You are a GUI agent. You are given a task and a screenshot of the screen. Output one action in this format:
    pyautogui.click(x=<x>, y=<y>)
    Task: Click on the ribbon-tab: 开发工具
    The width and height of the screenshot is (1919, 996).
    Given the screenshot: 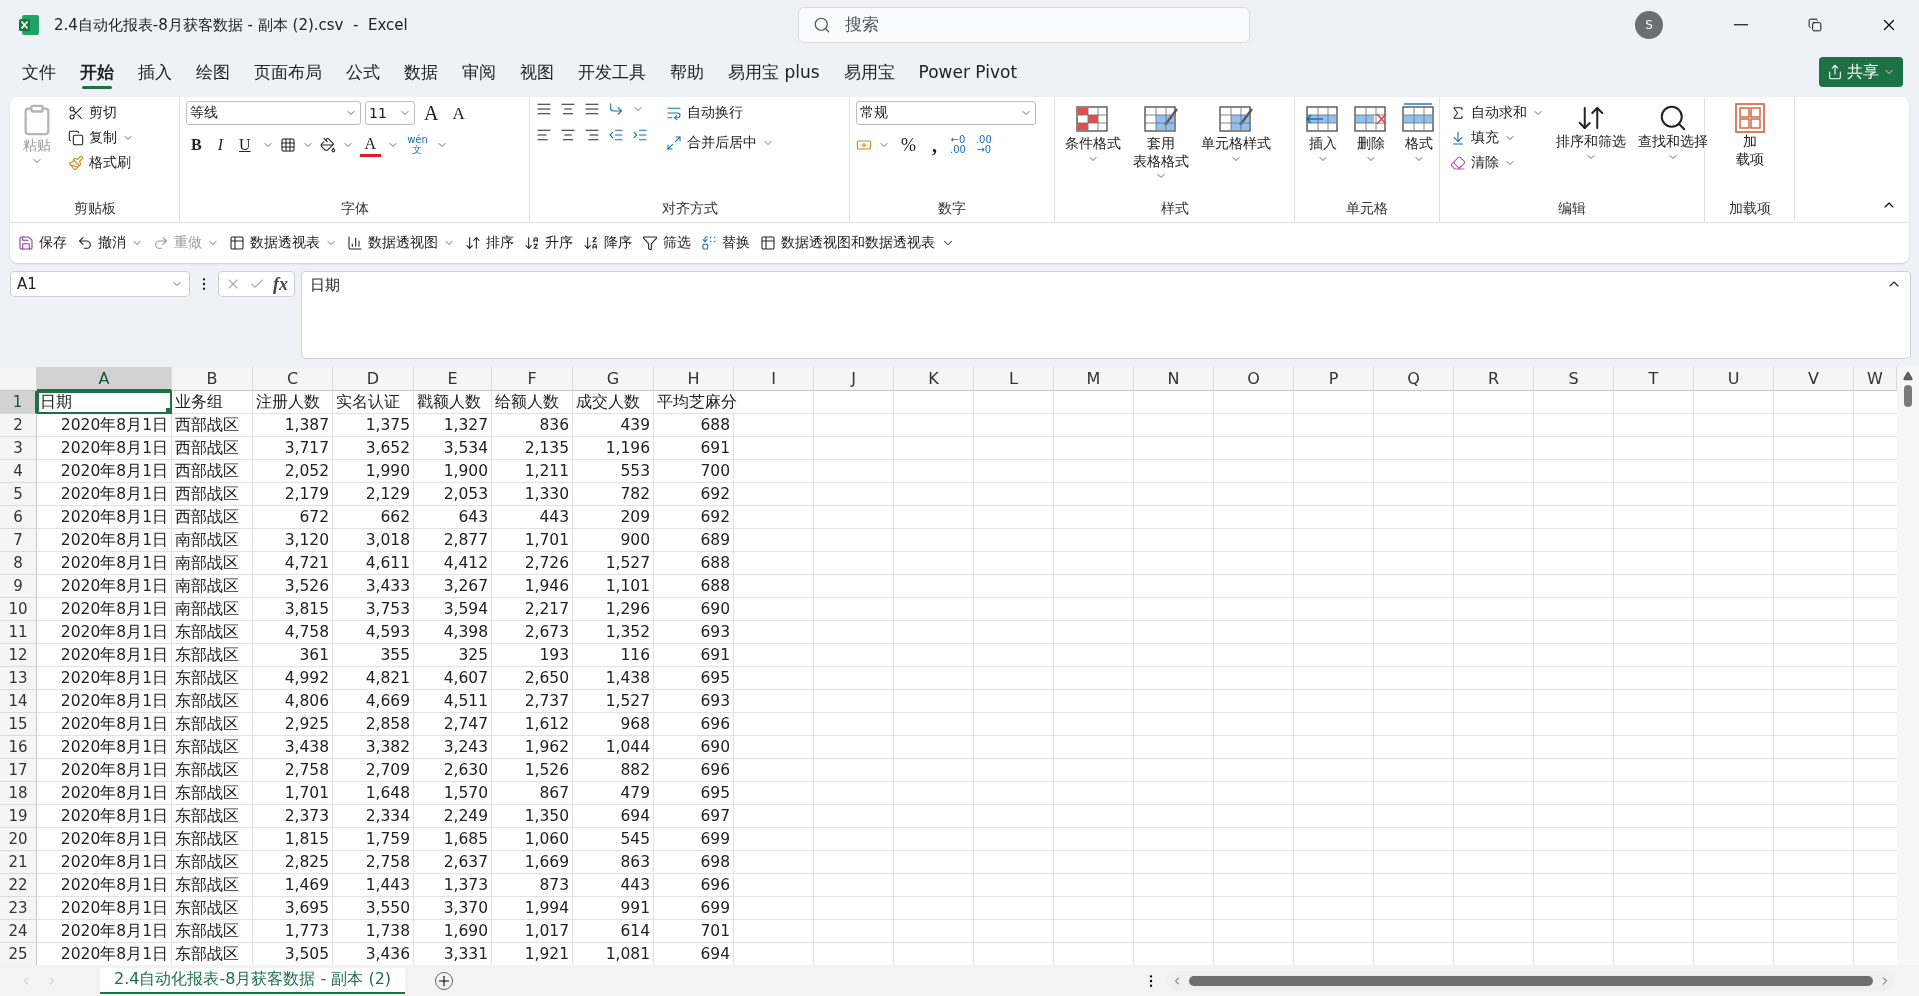 What is the action you would take?
    pyautogui.click(x=612, y=72)
    